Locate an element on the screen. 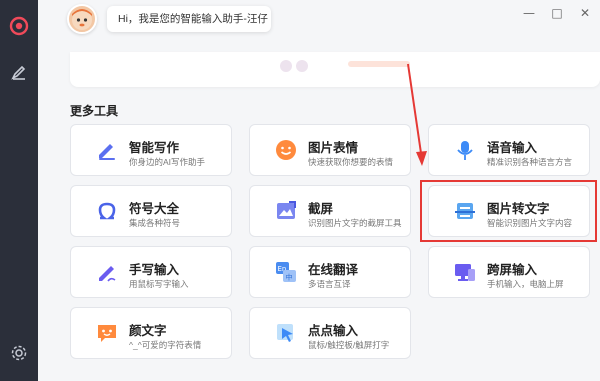 This screenshot has height=381, width=600. tool-desc: 用鼠标写字输入 is located at coordinates (159, 284).